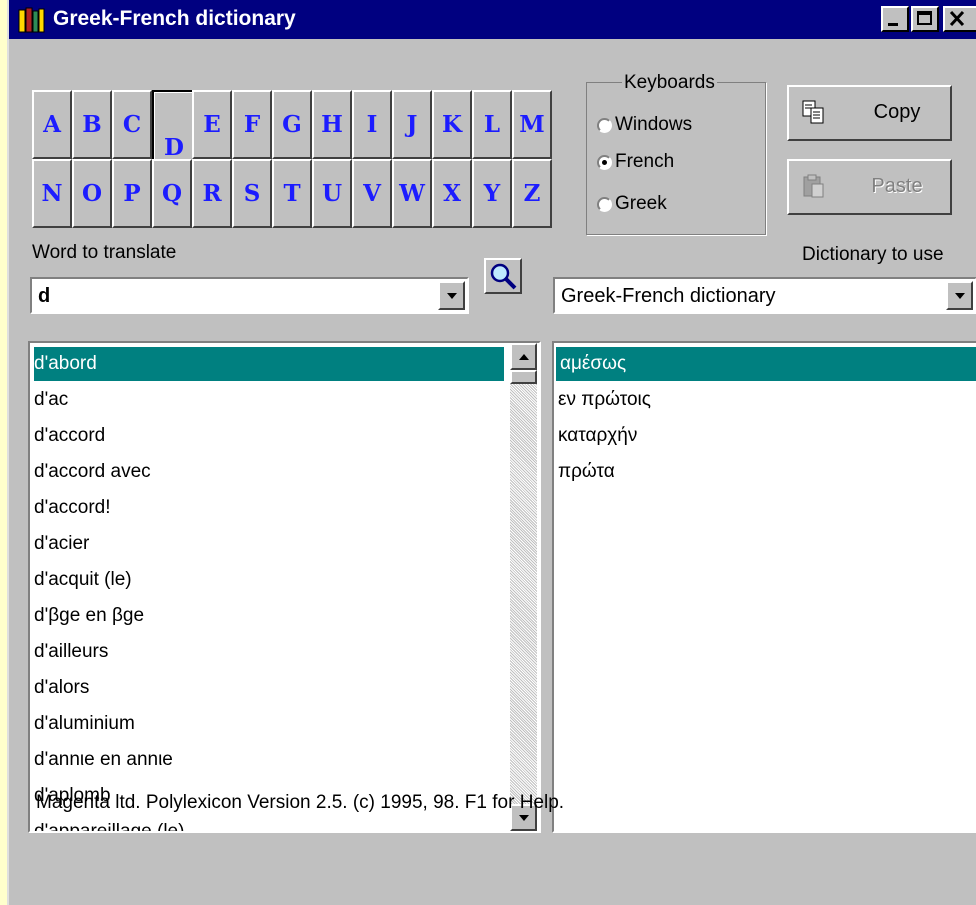  I want to click on radio-label: French, so click(645, 161).